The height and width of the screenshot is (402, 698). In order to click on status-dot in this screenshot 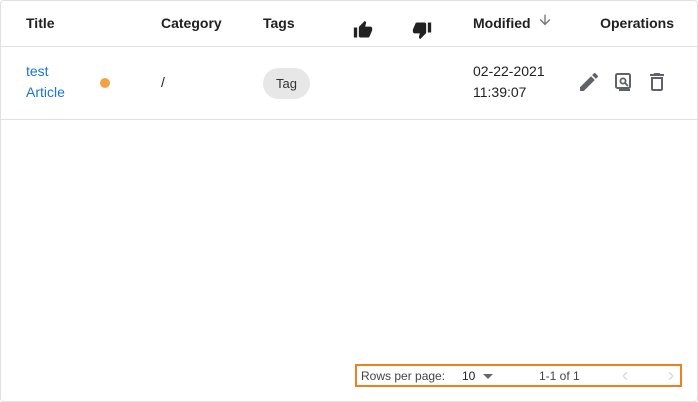, I will do `click(105, 83)`.